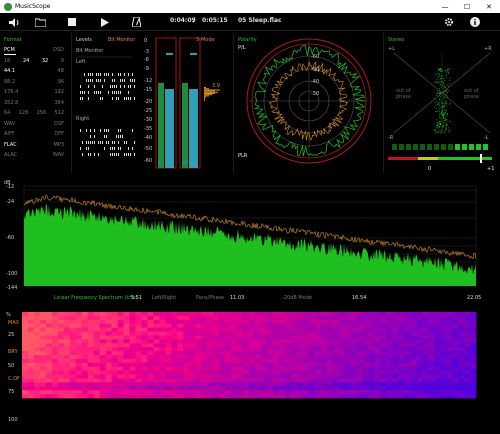 This screenshot has width=500, height=434. I want to click on maximize-button: ☐, so click(467, 6).